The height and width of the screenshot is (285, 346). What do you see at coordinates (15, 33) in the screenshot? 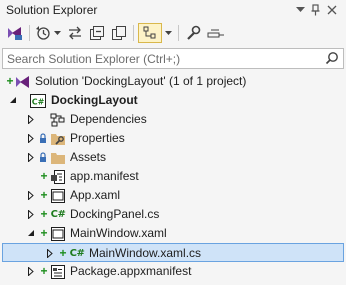
I see `vs-switch-views-icon` at bounding box center [15, 33].